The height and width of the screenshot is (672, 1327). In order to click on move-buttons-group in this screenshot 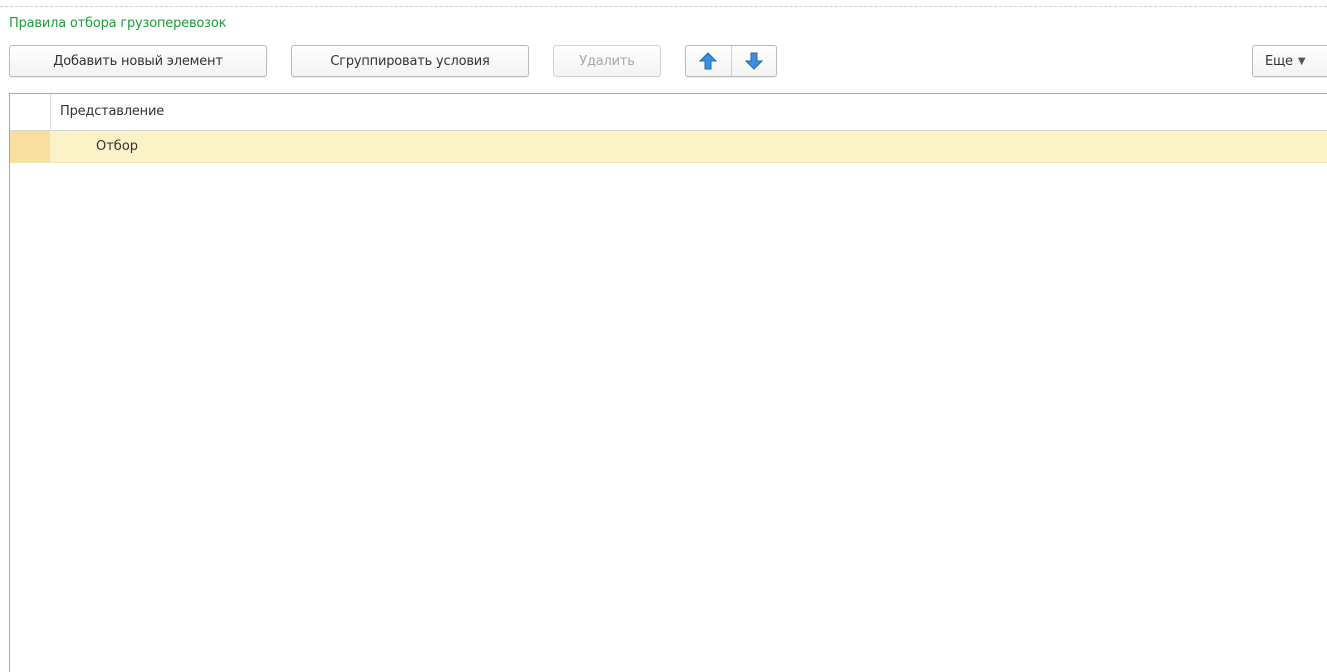, I will do `click(731, 61)`.